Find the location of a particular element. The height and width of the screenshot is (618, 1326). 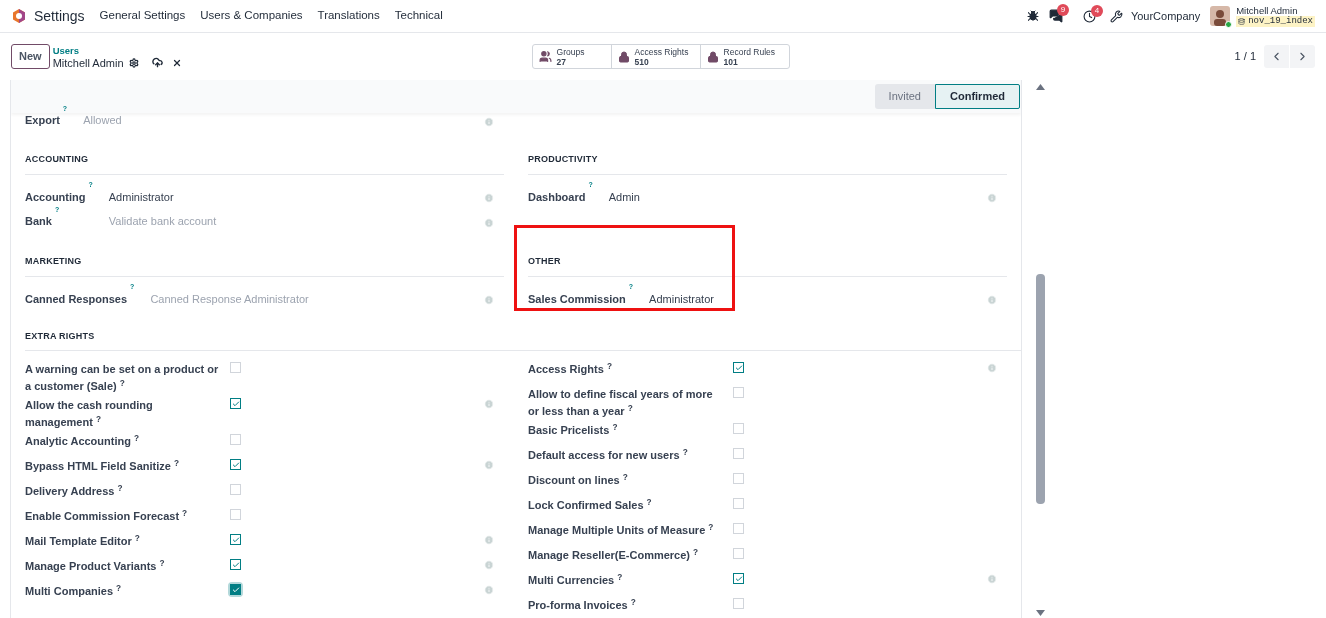

menu-item: Translations is located at coordinates (348, 16).